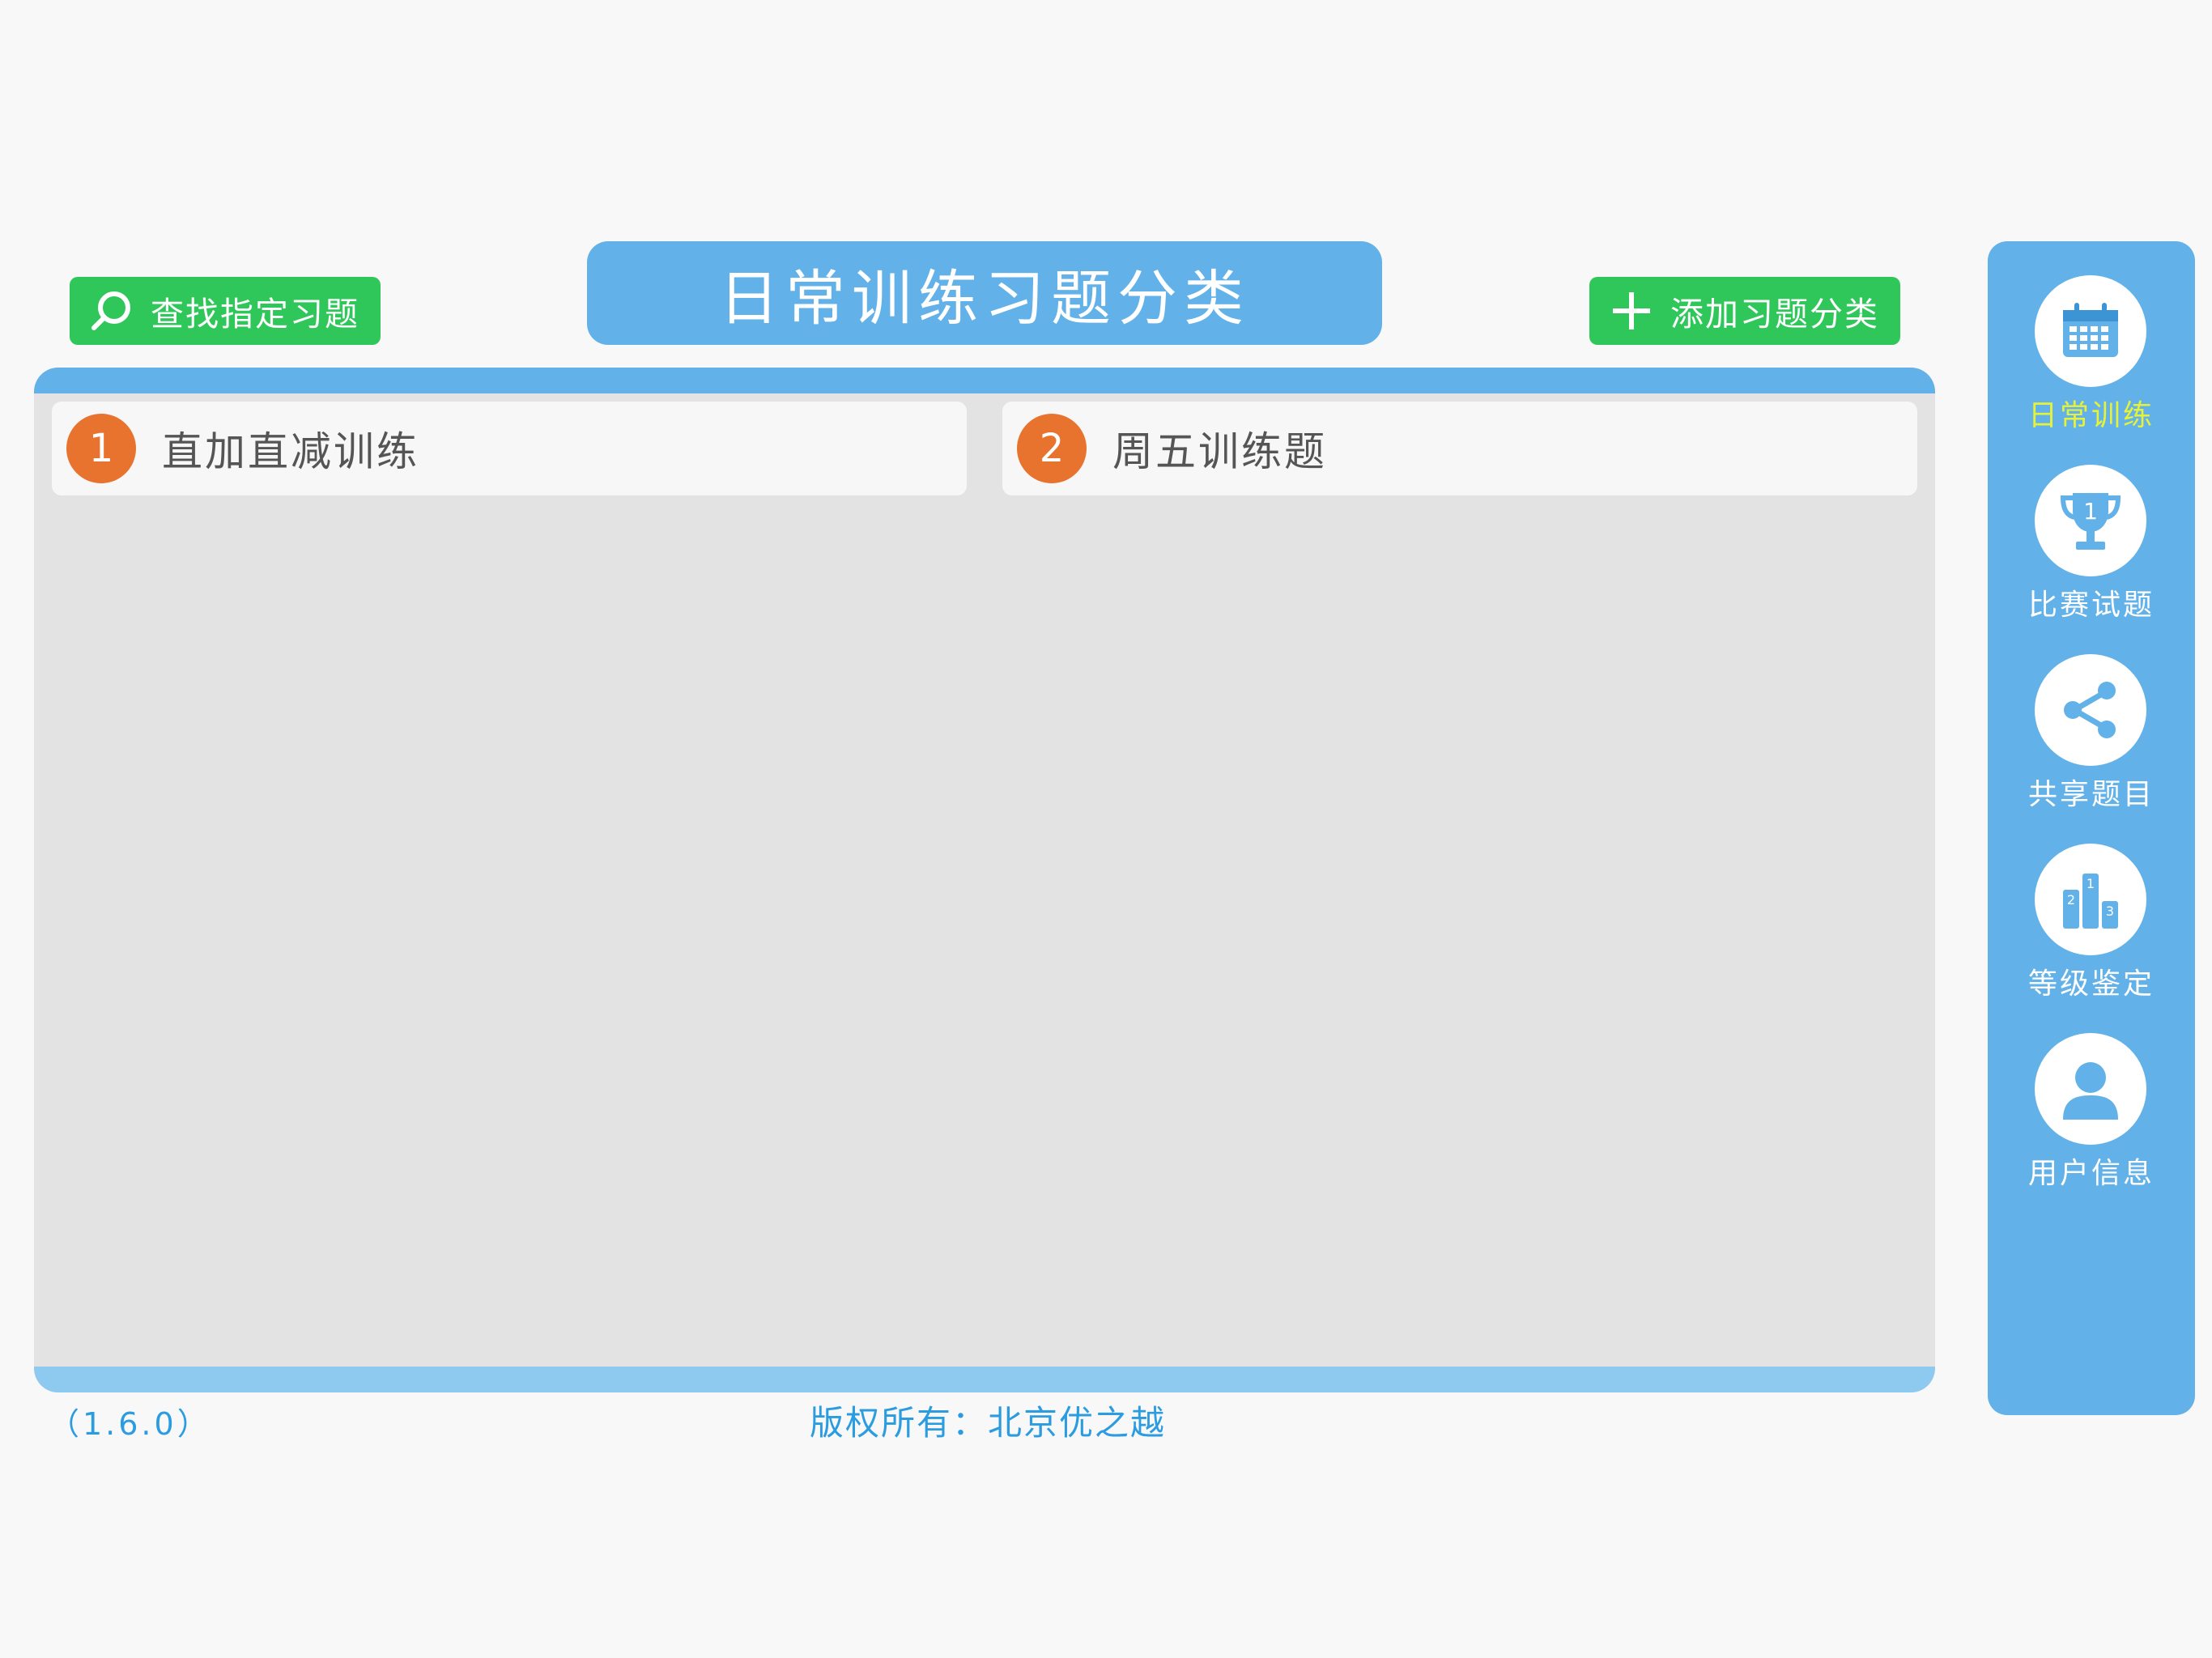 This screenshot has width=2212, height=1658. What do you see at coordinates (1775, 314) in the screenshot?
I see `add-button-label: 添加习题分类` at bounding box center [1775, 314].